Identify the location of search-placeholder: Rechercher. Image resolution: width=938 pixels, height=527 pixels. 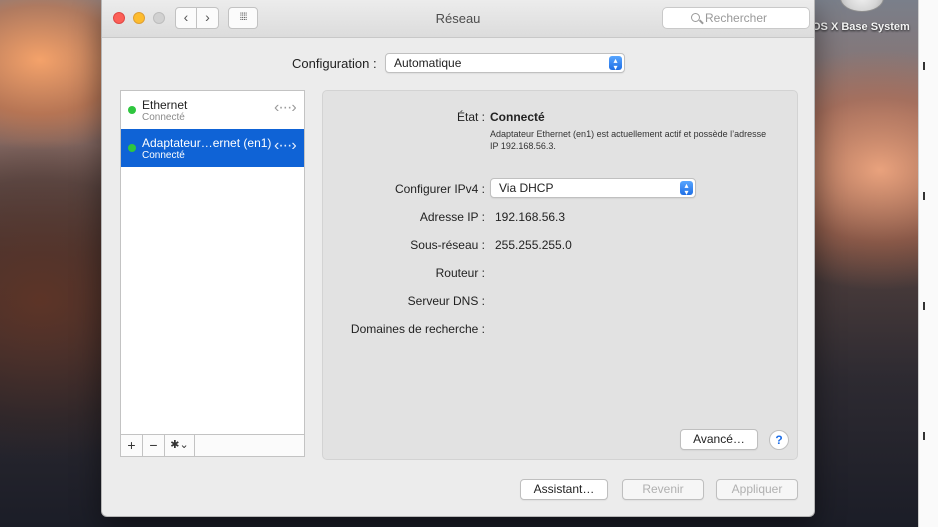
(736, 18).